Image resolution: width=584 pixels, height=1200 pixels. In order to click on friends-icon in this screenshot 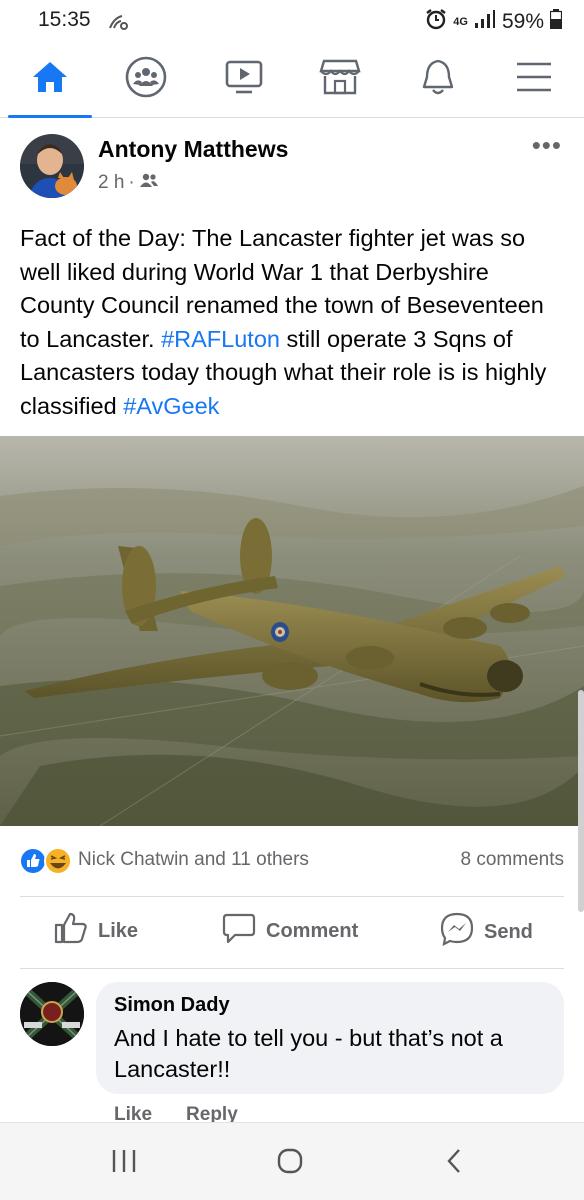, I will do `click(149, 183)`.